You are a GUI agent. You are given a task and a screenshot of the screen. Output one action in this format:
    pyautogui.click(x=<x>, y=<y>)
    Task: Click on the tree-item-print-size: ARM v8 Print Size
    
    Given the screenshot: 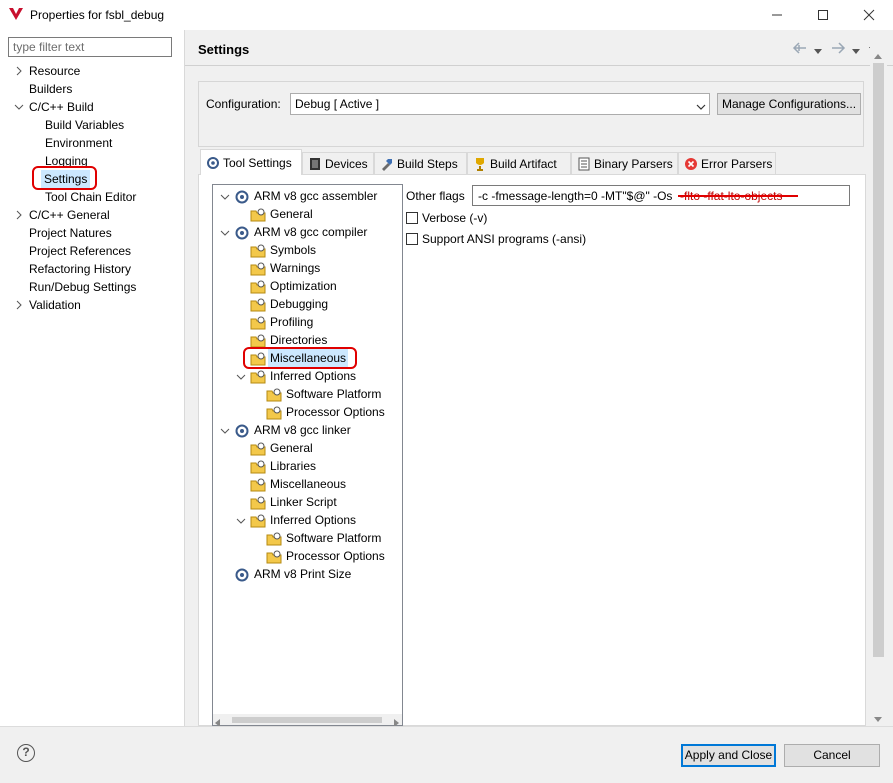 What is the action you would take?
    pyautogui.click(x=302, y=574)
    